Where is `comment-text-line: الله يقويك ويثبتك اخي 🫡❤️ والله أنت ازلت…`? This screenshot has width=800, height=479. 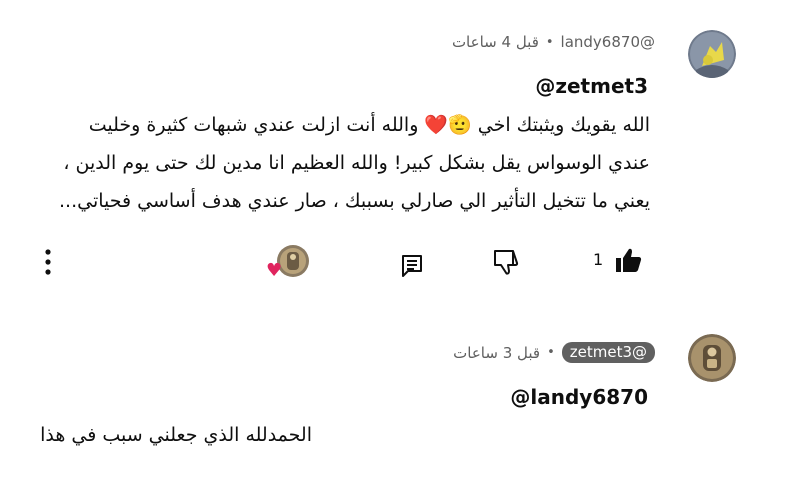 comment-text-line: الله يقويك ويثبتك اخي 🫡❤️ والله أنت ازلت… is located at coordinates (369, 125).